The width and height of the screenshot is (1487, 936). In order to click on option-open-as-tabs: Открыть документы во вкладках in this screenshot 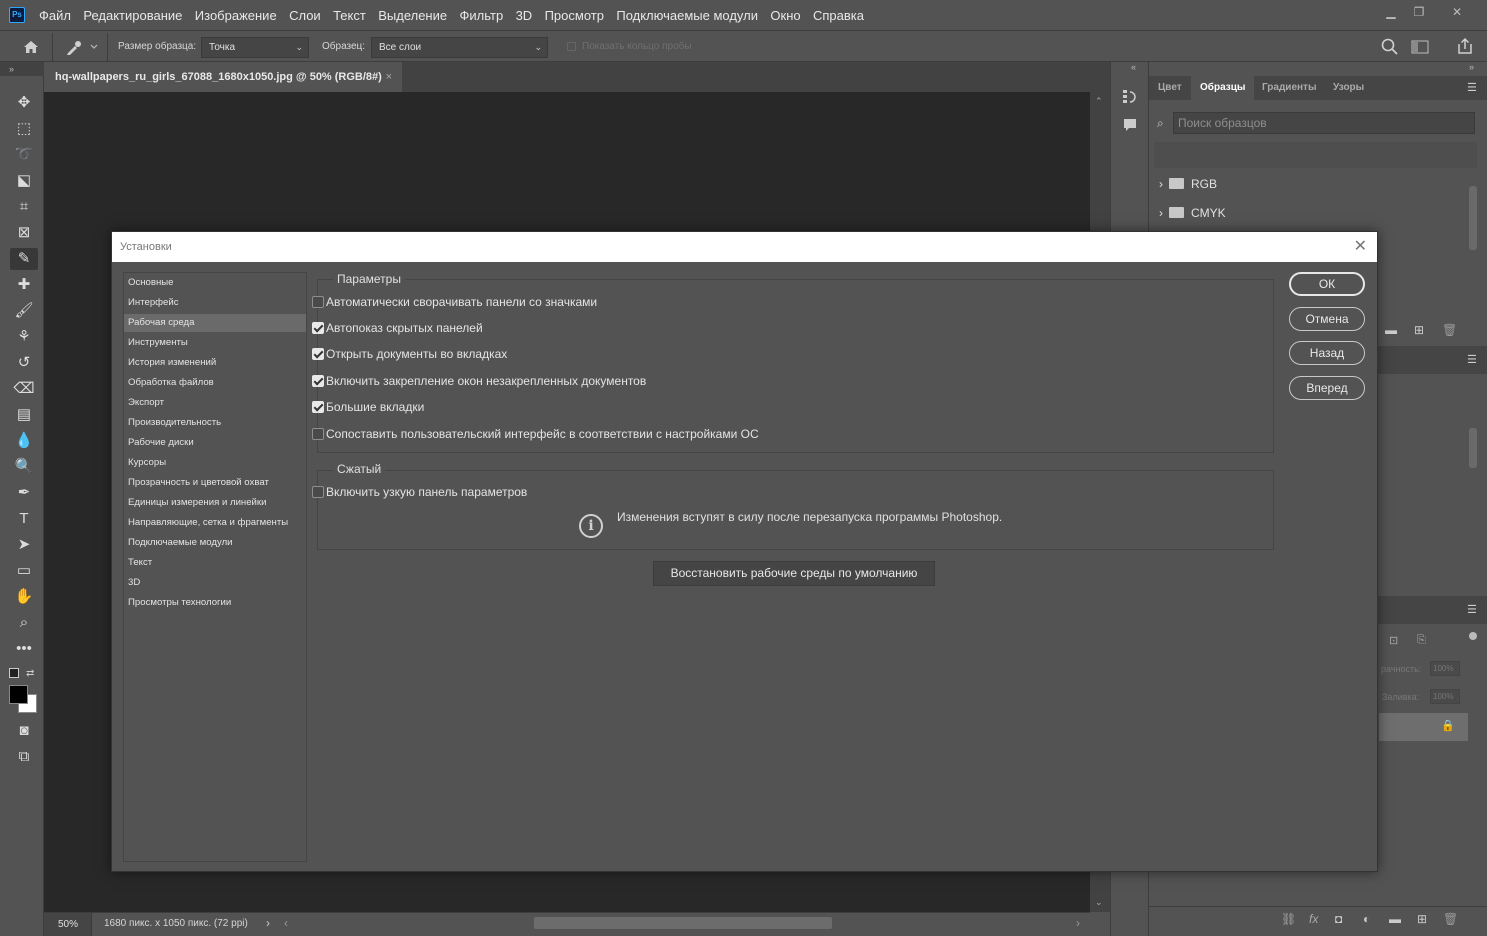, I will do `click(409, 354)`.